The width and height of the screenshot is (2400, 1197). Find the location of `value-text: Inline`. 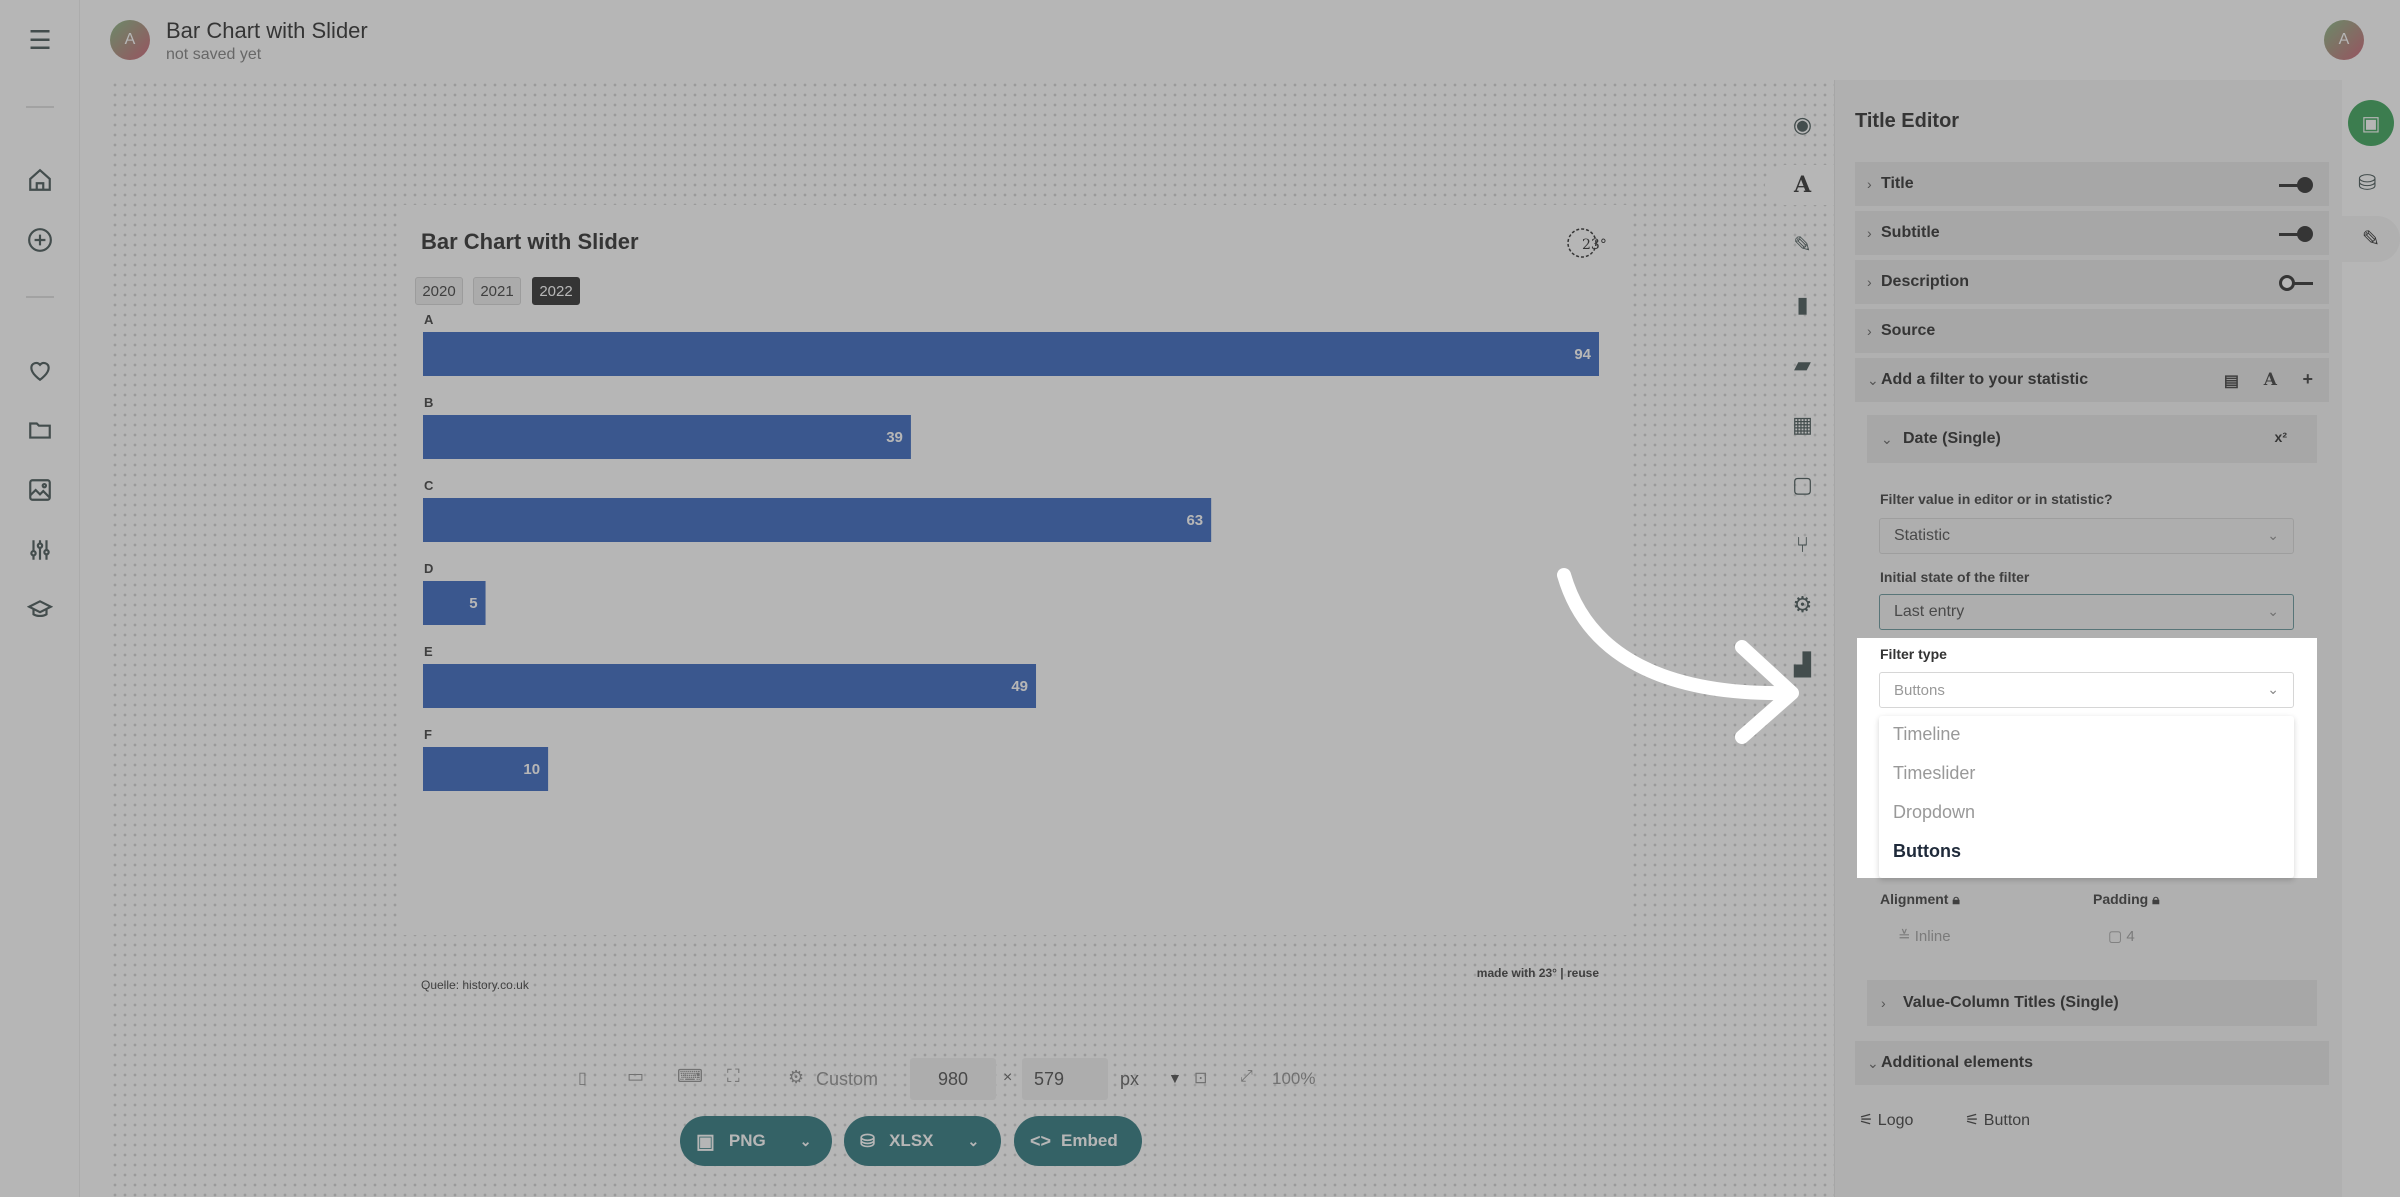

value-text: Inline is located at coordinates (1932, 936).